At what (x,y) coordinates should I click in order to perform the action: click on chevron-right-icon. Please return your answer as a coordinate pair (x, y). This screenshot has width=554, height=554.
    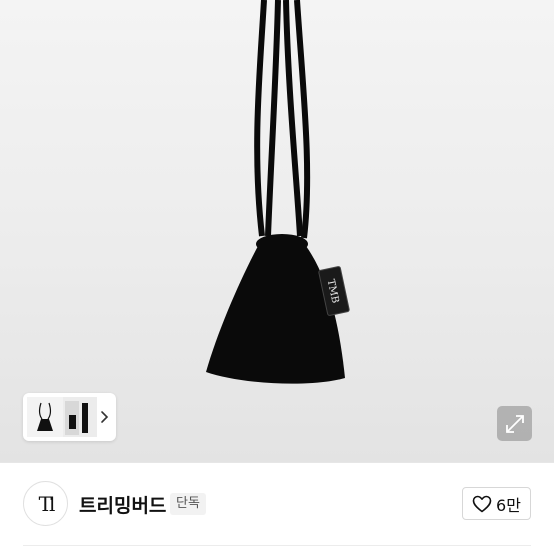
    Looking at the image, I should click on (105, 417).